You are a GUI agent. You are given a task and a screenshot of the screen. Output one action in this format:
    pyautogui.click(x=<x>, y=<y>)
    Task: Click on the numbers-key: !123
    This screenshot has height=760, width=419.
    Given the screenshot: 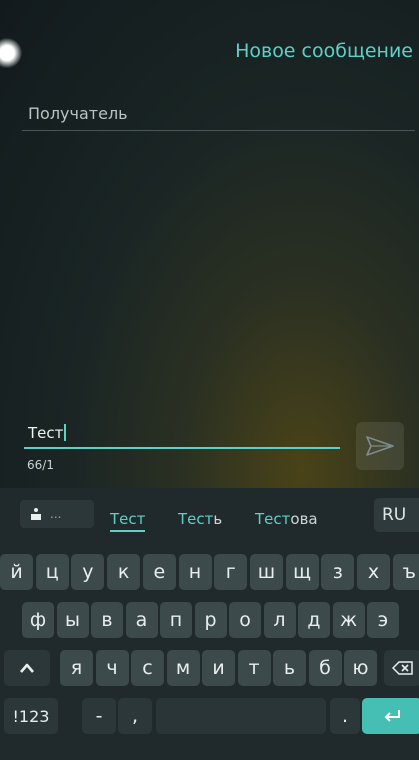 What is the action you would take?
    pyautogui.click(x=31, y=716)
    